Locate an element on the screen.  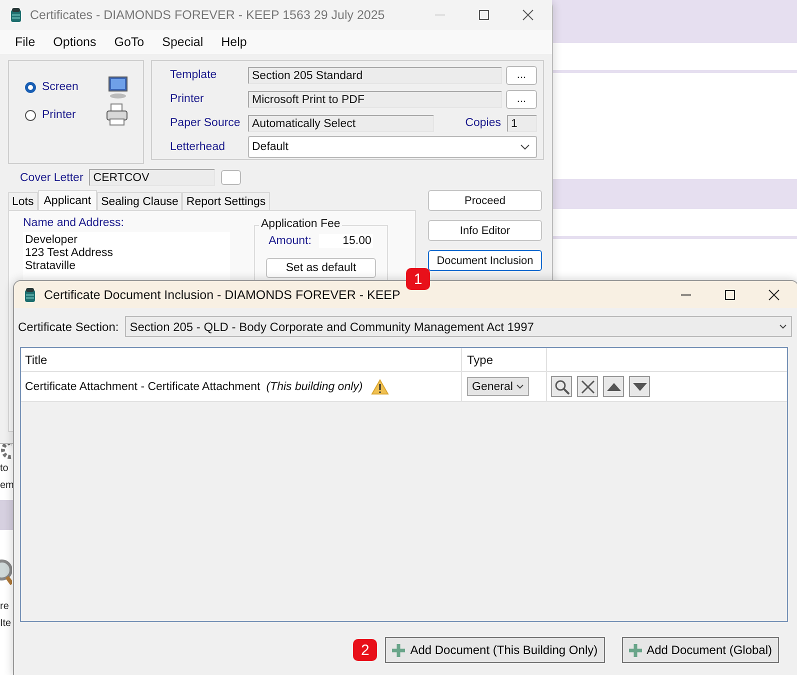
tab: Sealing Clause is located at coordinates (139, 201).